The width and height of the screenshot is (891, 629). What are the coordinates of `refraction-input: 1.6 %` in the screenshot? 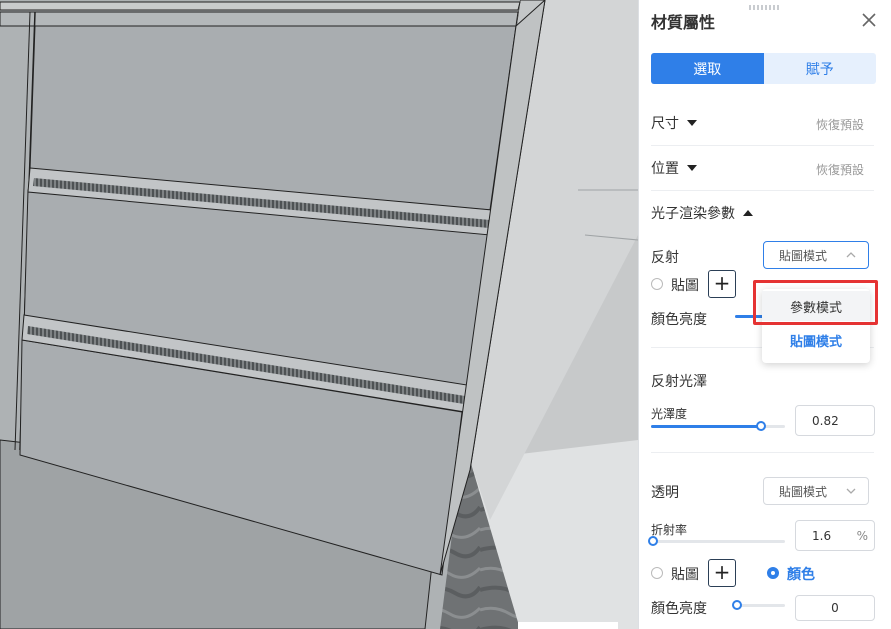 It's located at (835, 535).